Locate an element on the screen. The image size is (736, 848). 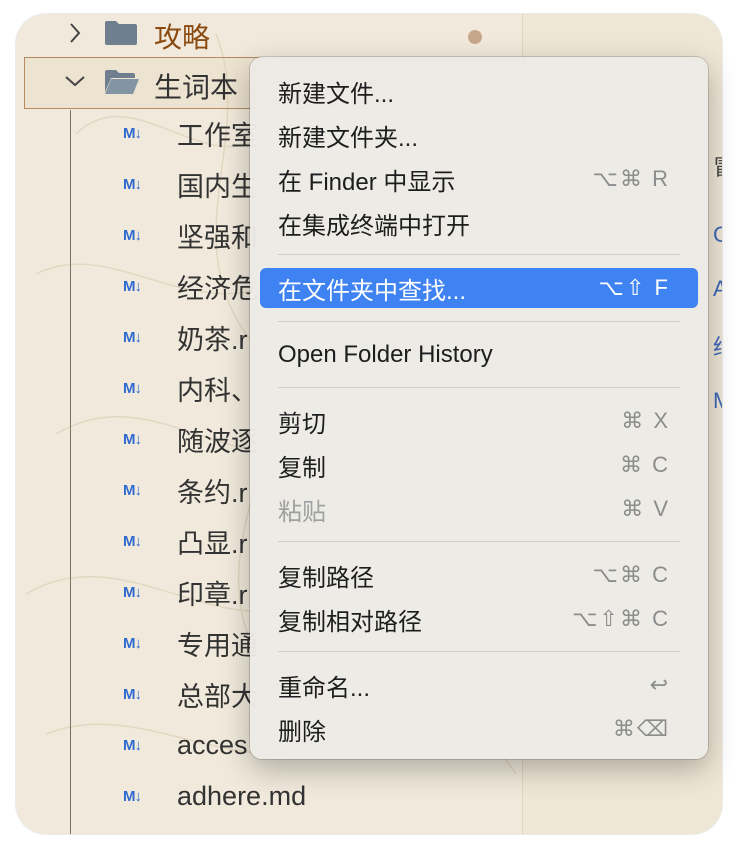
menu-item-shortcut: ⌘ X is located at coordinates (645, 420).